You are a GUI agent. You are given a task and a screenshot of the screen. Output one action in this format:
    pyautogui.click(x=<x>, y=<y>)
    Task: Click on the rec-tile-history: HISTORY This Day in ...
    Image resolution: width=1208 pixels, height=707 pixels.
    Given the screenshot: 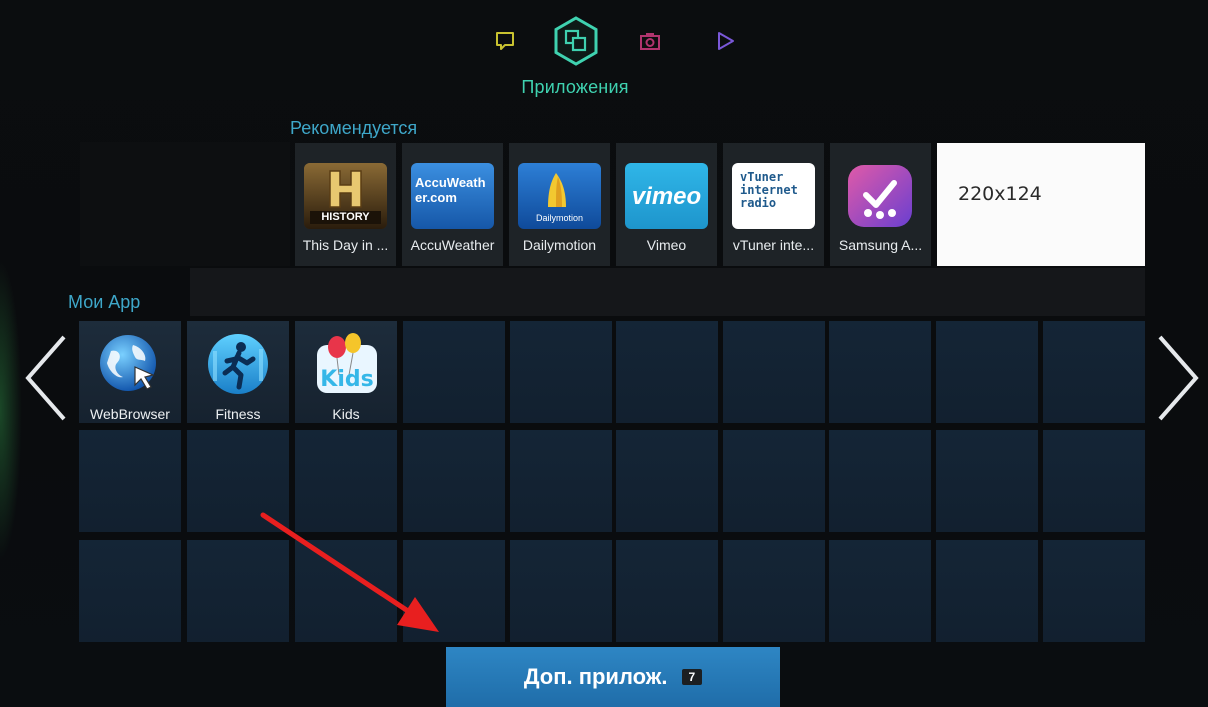 What is the action you would take?
    pyautogui.click(x=345, y=204)
    